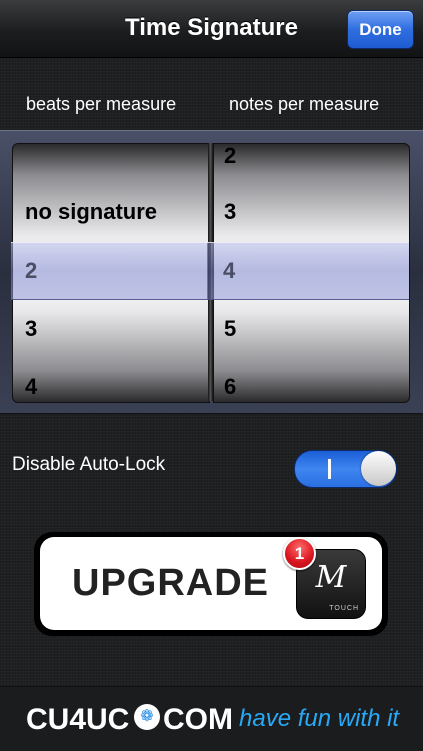  What do you see at coordinates (230, 329) in the screenshot?
I see `notes-row: 5` at bounding box center [230, 329].